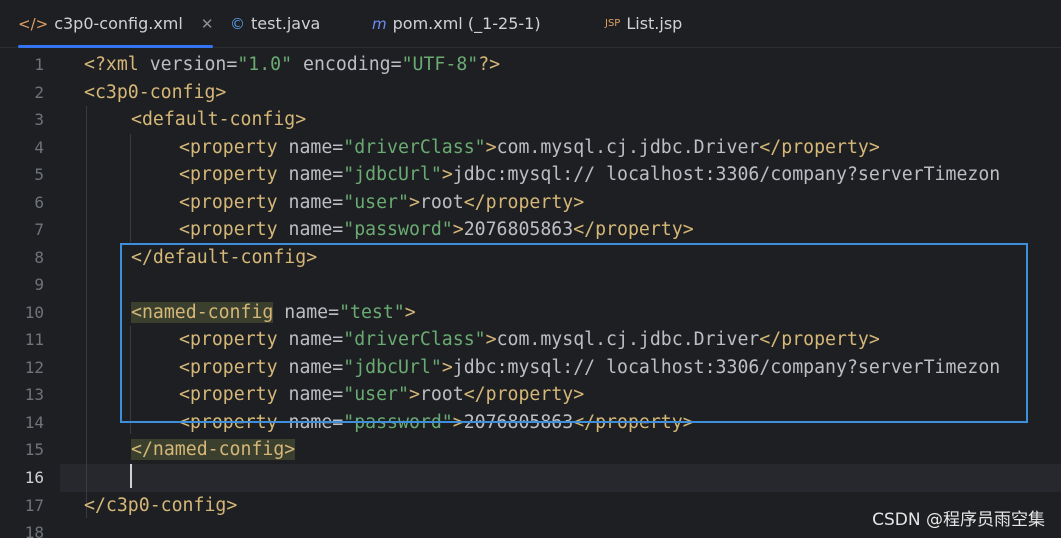  What do you see at coordinates (341, 64) in the screenshot?
I see `attr-name: encoding` at bounding box center [341, 64].